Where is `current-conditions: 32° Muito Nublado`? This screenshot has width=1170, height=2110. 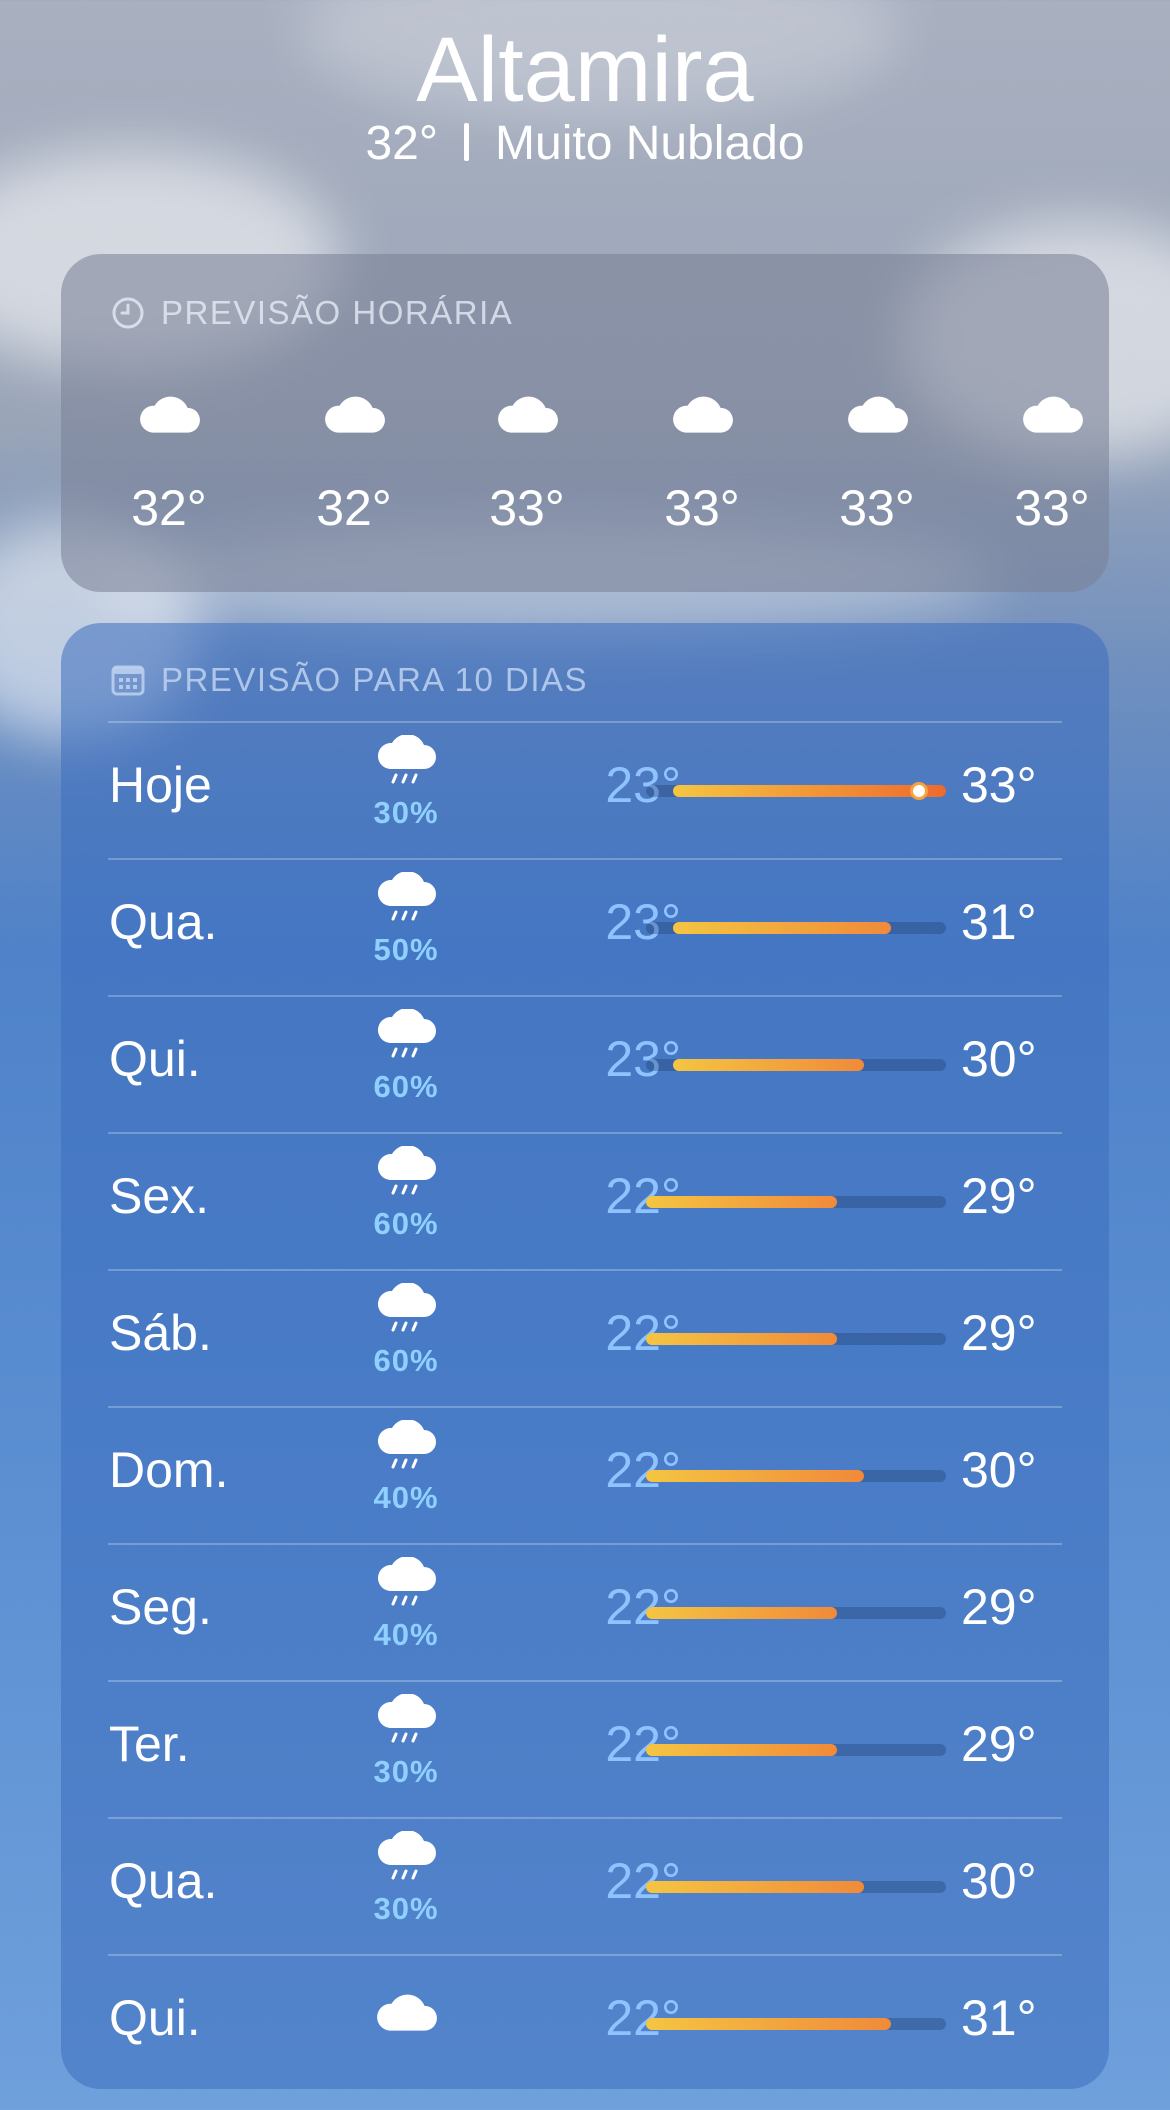 current-conditions: 32° Muito Nublado is located at coordinates (585, 144).